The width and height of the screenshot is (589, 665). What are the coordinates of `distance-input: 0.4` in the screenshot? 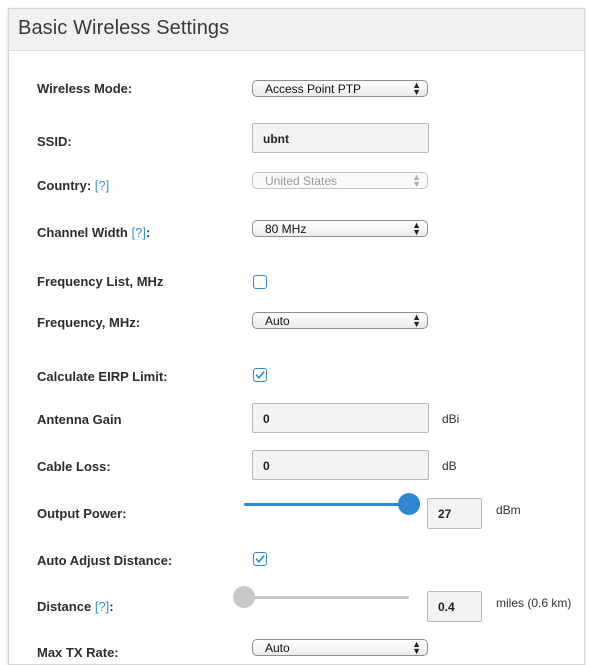 It's located at (454, 606).